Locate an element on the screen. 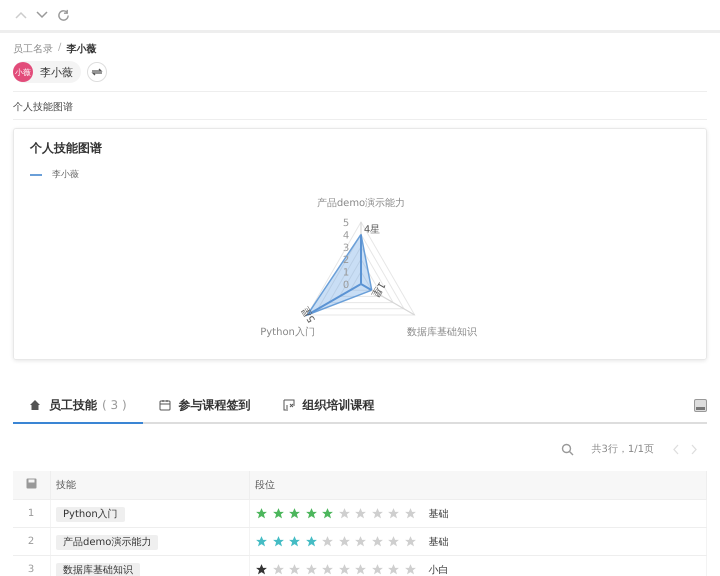 This screenshot has height=576, width=720. search-icon is located at coordinates (567, 449).